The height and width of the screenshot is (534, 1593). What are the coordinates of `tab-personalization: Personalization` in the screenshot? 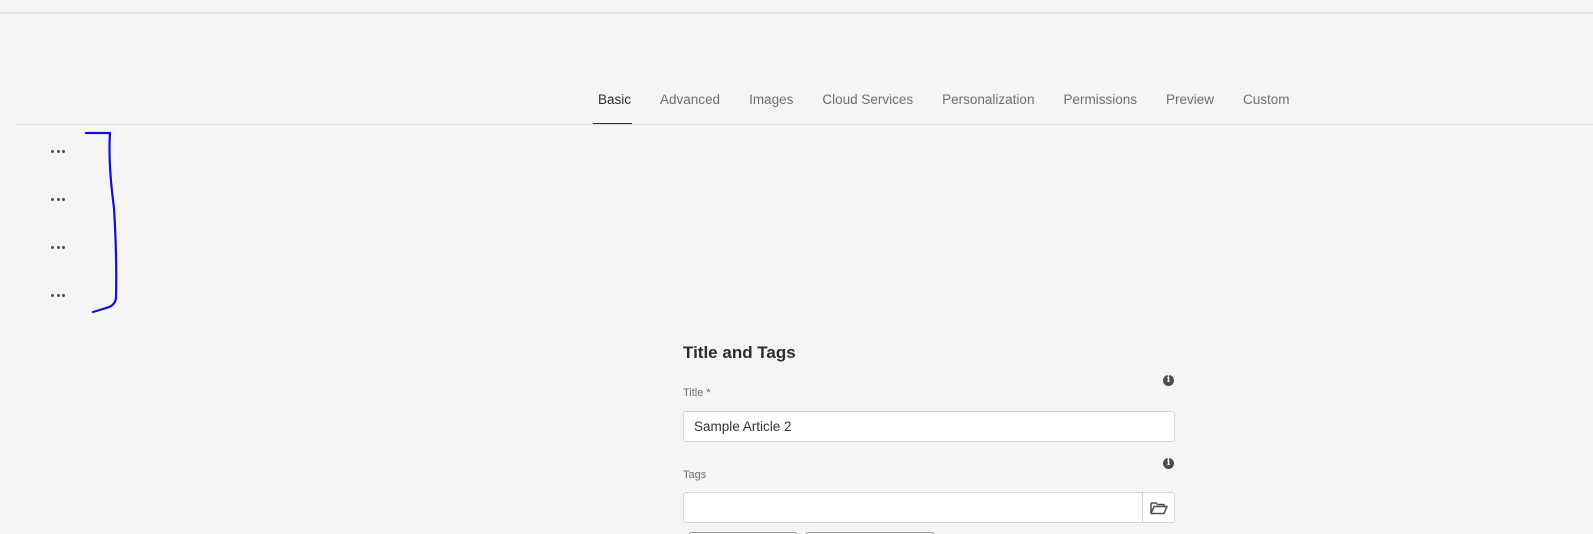 It's located at (988, 100).